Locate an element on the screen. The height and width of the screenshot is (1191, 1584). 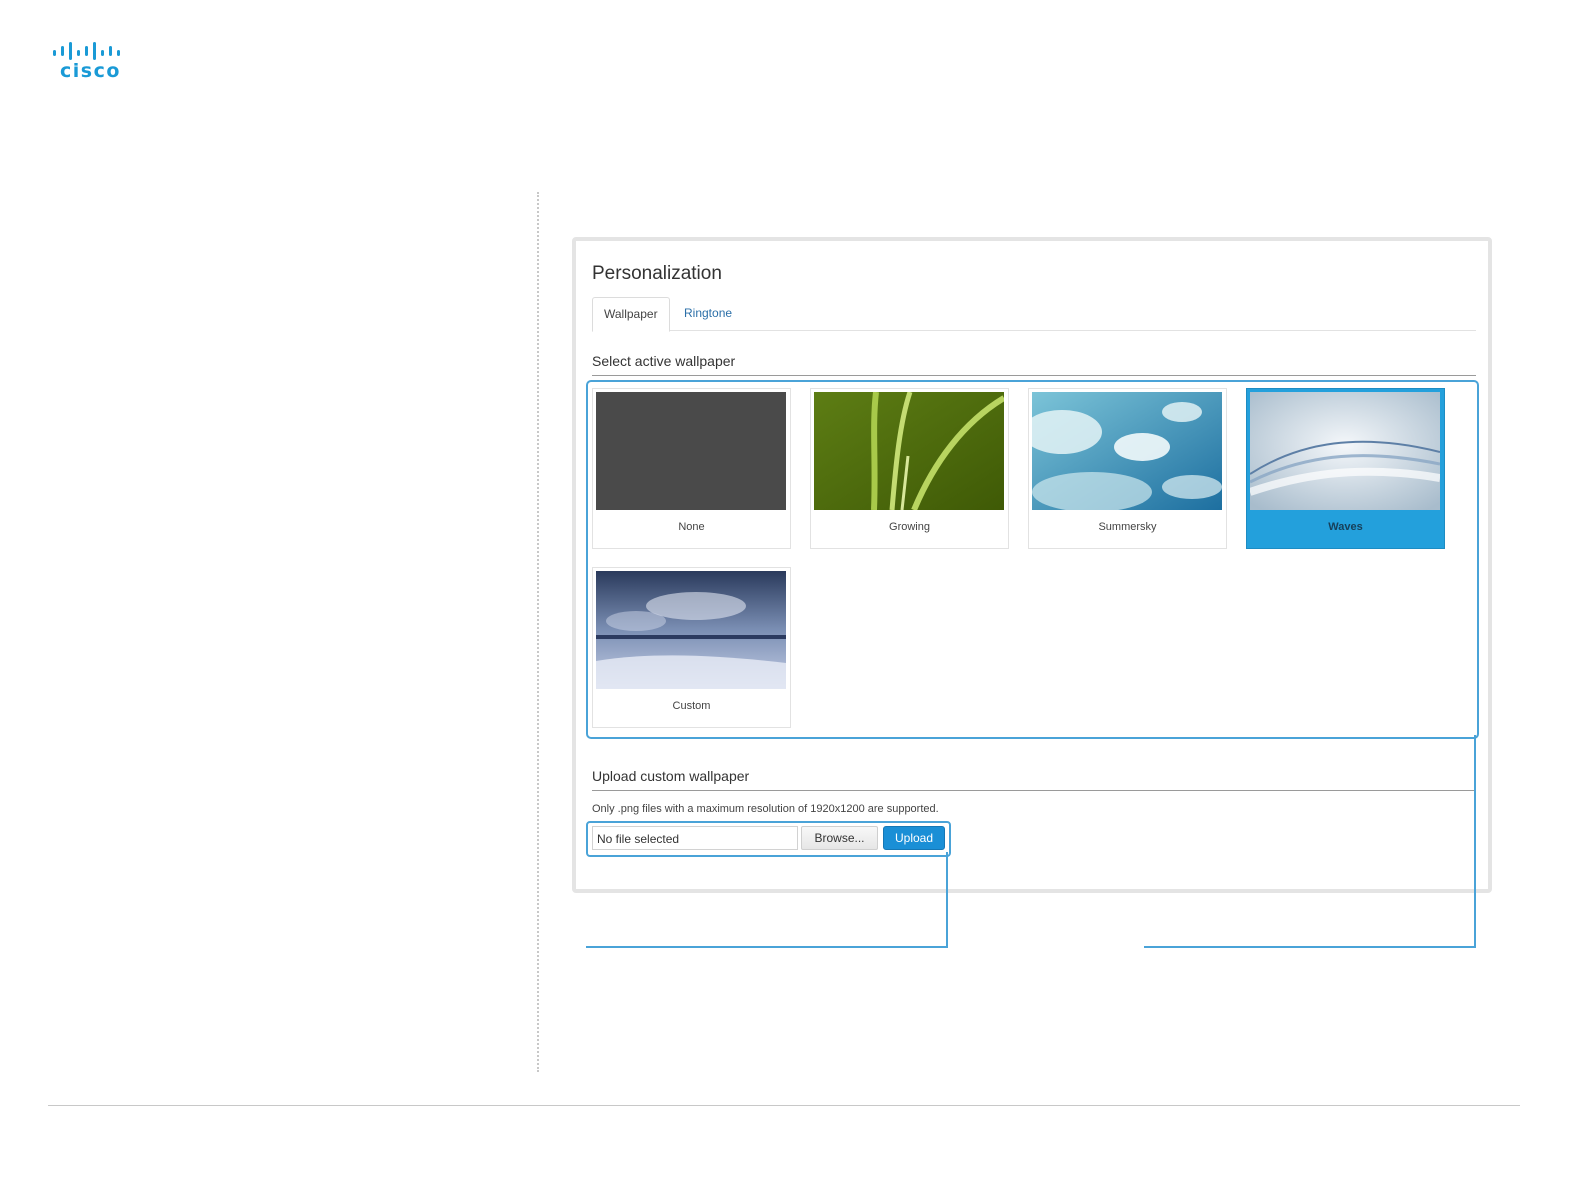
vertical-divider is located at coordinates (538, 632).